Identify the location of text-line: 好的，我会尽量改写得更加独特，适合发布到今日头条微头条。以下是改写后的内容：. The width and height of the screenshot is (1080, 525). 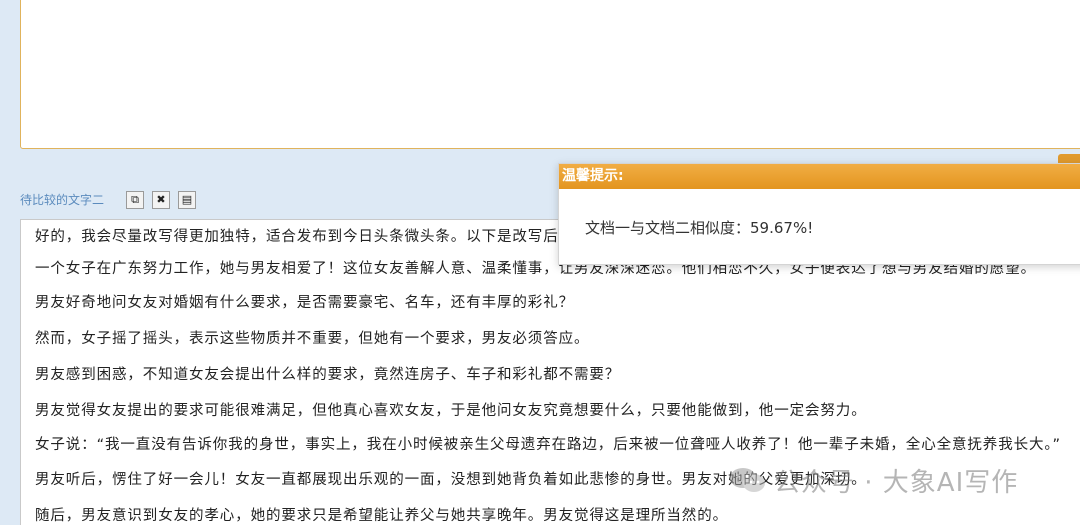
(328, 237).